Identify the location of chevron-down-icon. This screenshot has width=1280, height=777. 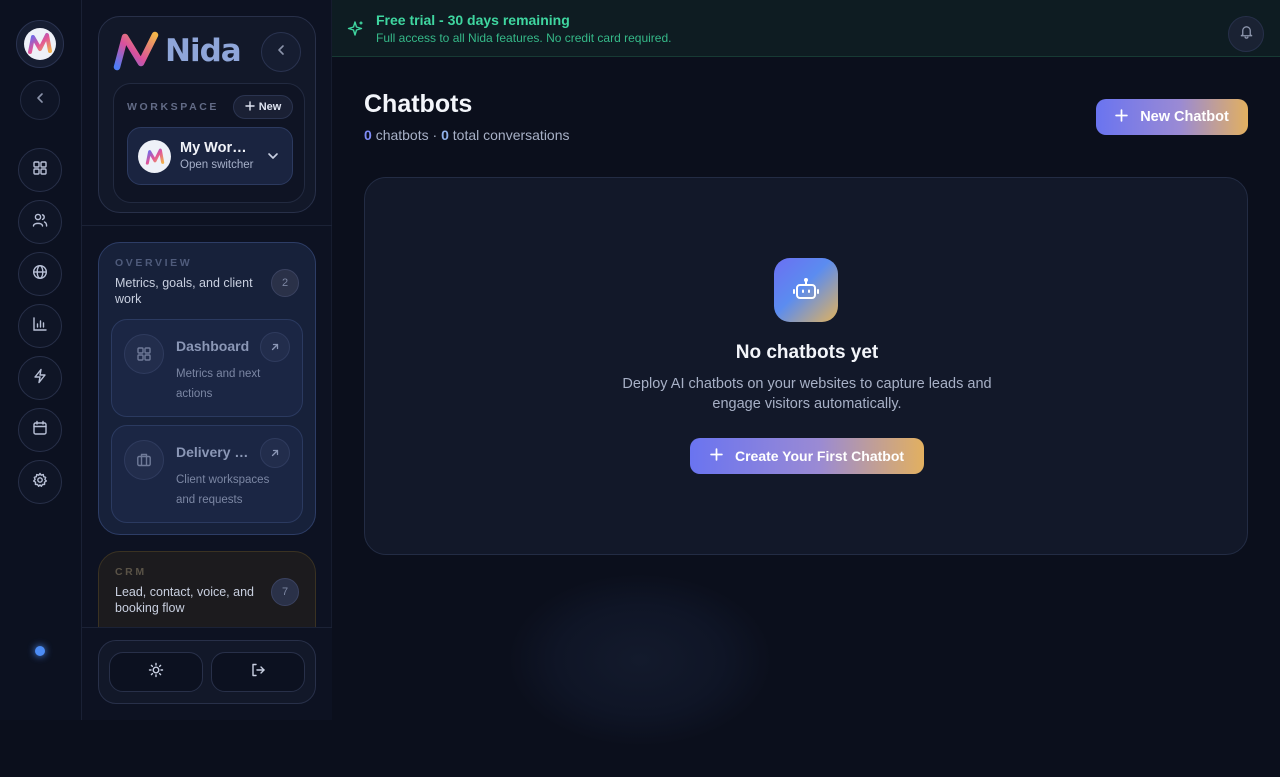
(273, 158).